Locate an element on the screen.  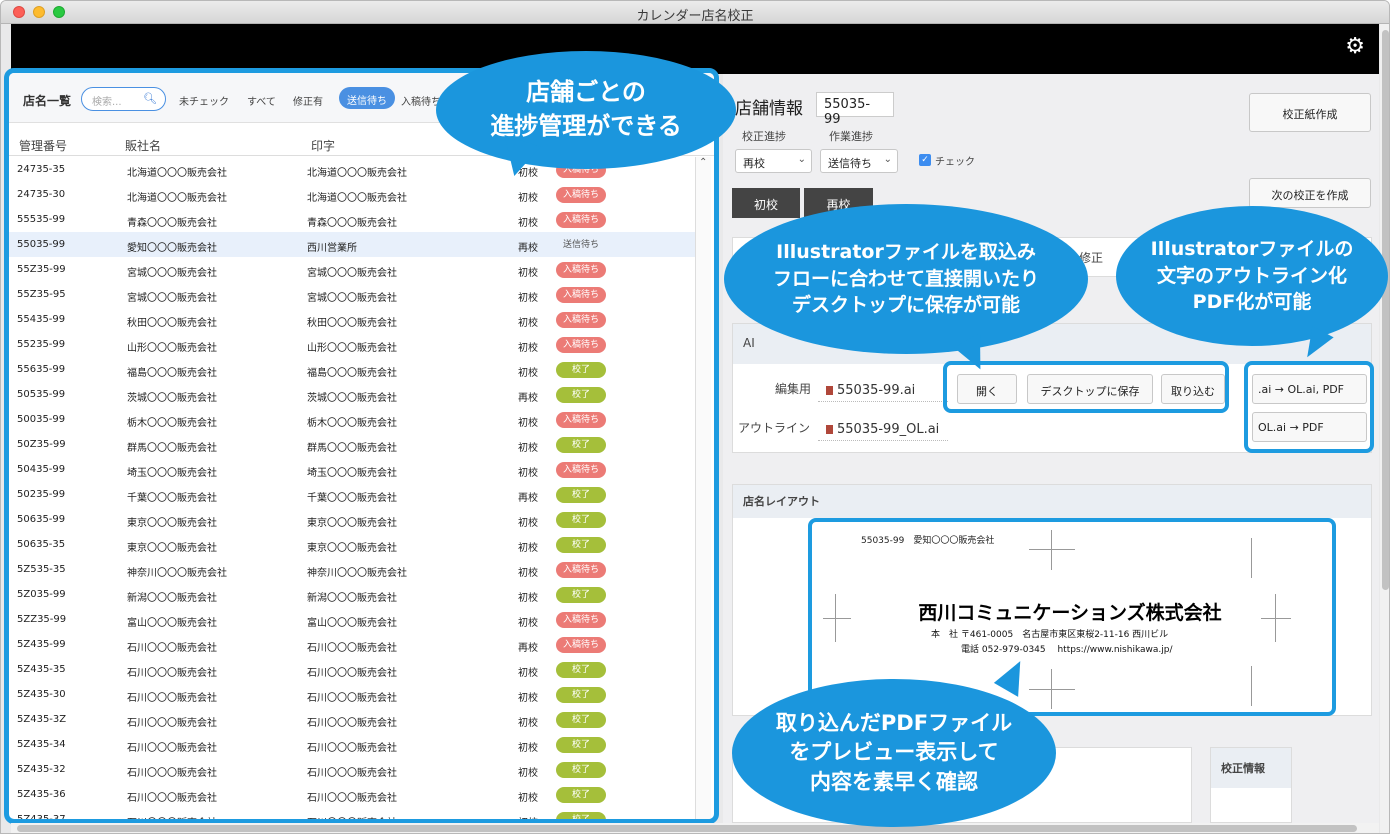
table-row: 5Z435-99 石川〇〇〇販売会社 石川〇〇〇販売会社 再校 入稿待ち is located at coordinates (353, 644).